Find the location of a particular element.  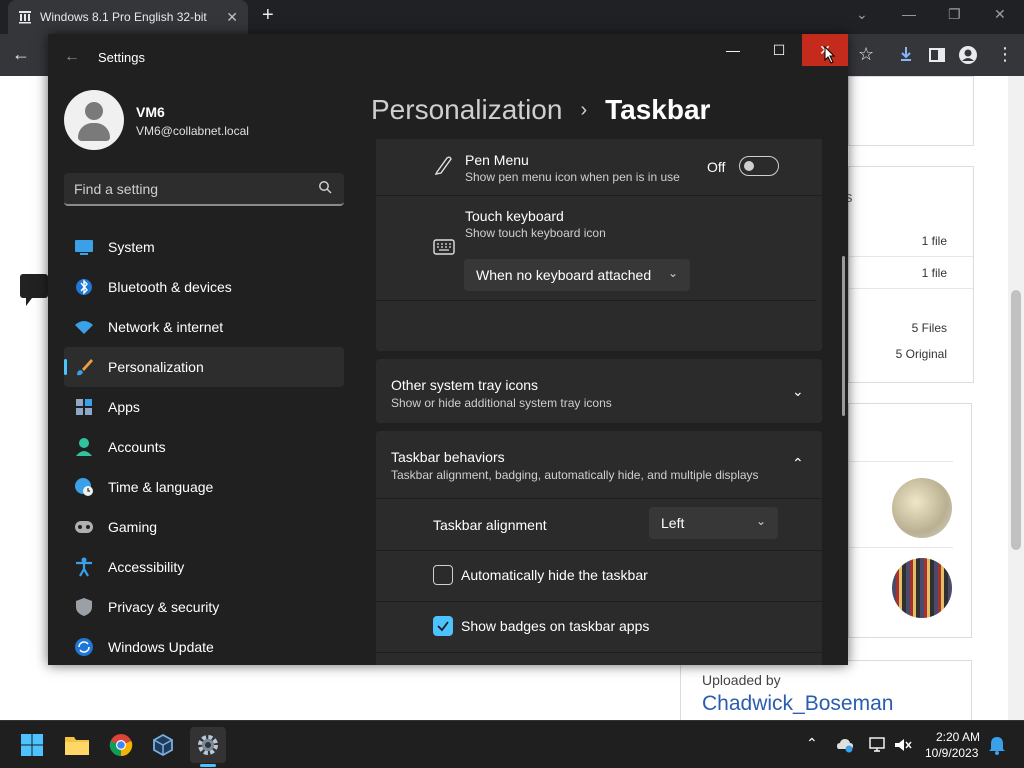

nav-item-windows-update: Windows Update is located at coordinates (204, 646).